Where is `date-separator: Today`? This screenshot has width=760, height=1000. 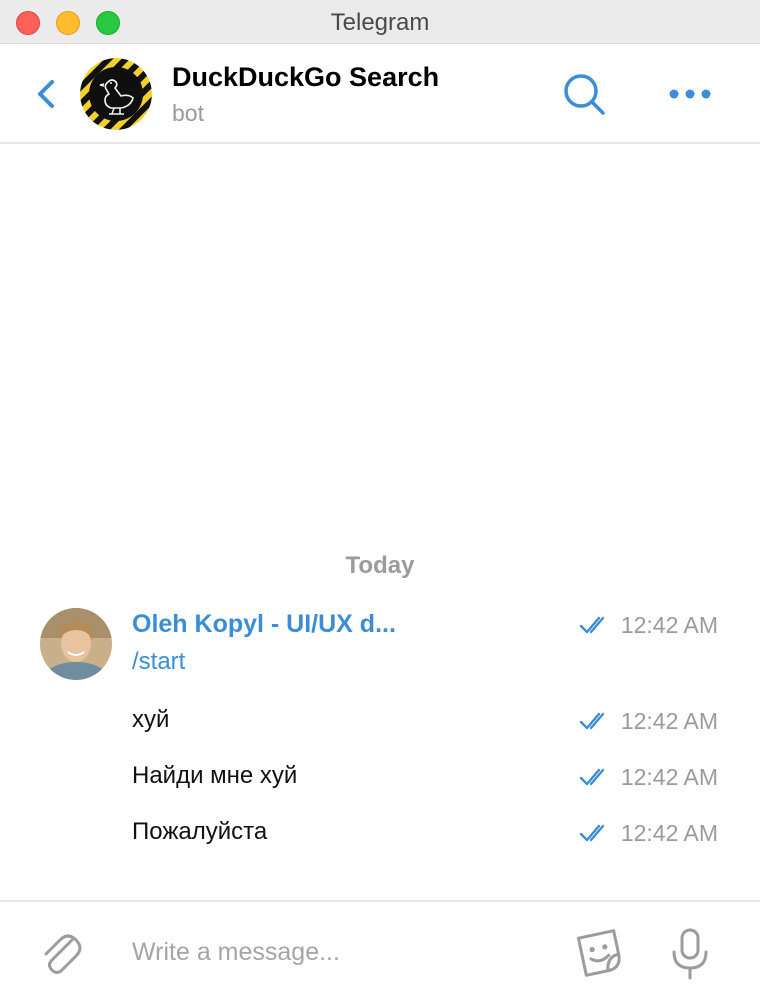
date-separator: Today is located at coordinates (380, 565).